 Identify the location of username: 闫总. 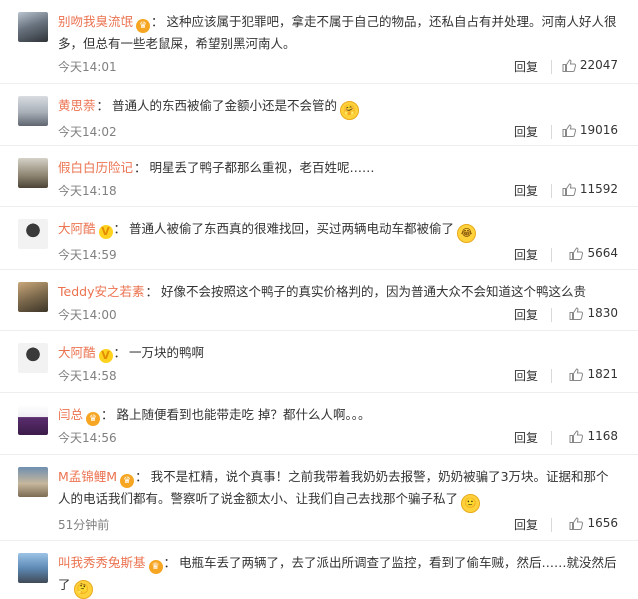
(70, 414).